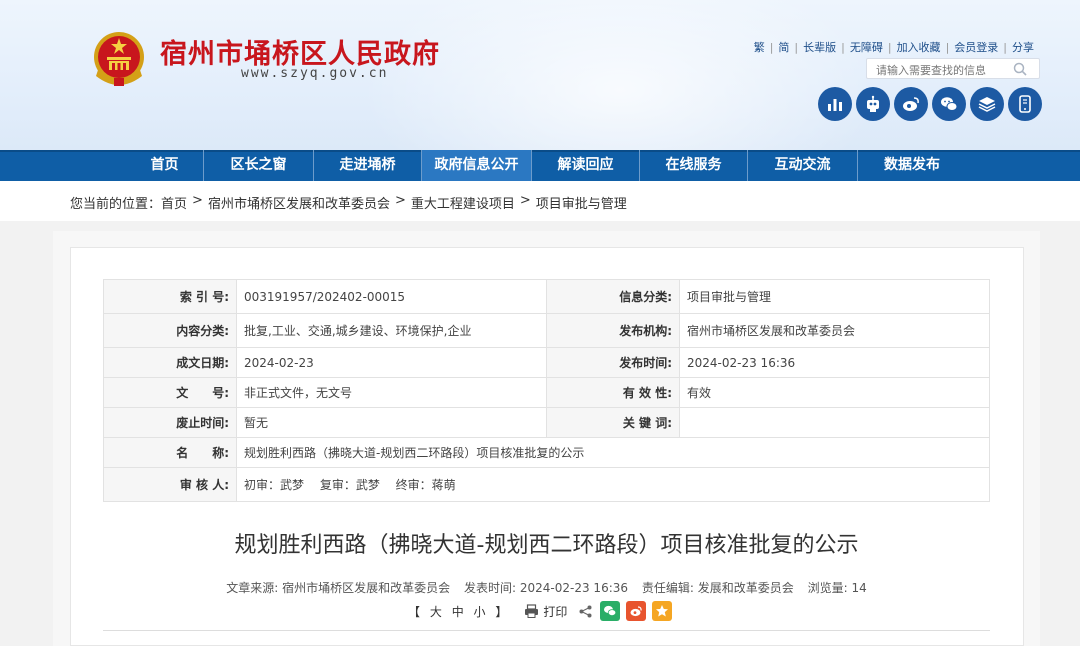 The height and width of the screenshot is (646, 1080). I want to click on quick-icons, so click(930, 104).